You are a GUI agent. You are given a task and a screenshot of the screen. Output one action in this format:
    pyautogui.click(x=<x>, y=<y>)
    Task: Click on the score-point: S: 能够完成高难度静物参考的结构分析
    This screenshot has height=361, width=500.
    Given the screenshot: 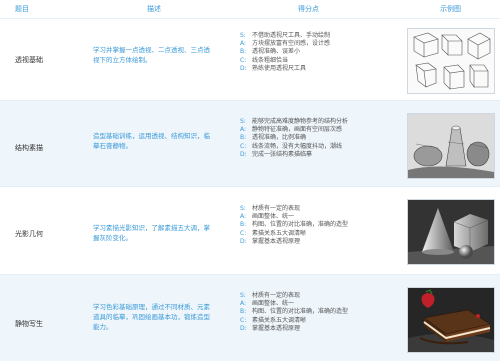 What is the action you would take?
    pyautogui.click(x=294, y=121)
    